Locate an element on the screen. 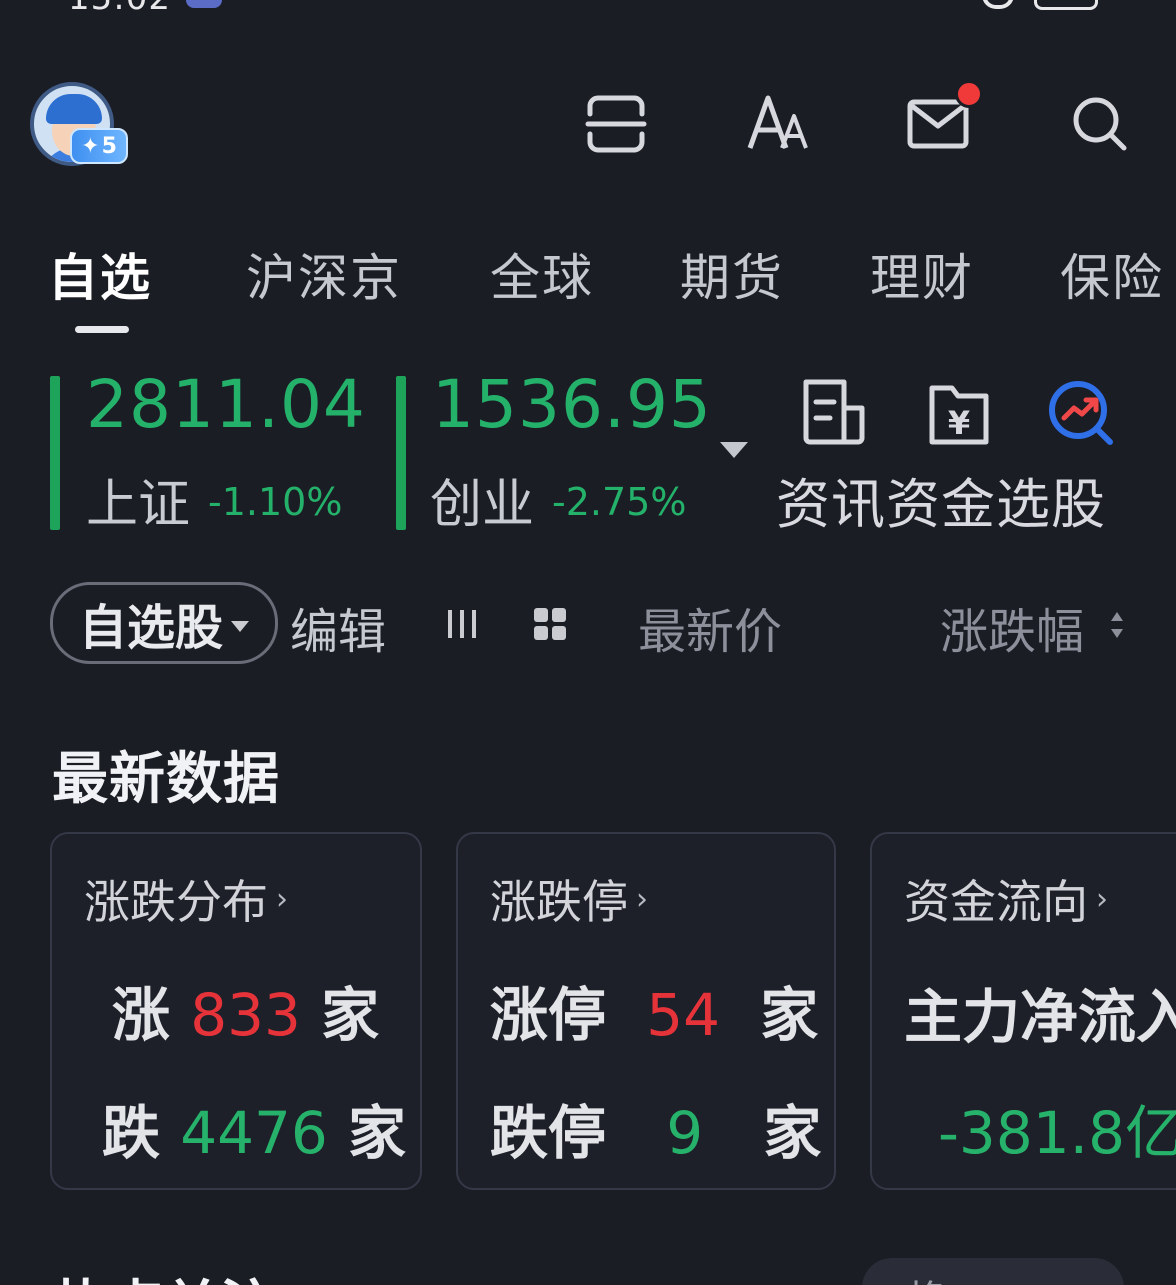  up-count-row: 涨 833 家 is located at coordinates (246, 1015).